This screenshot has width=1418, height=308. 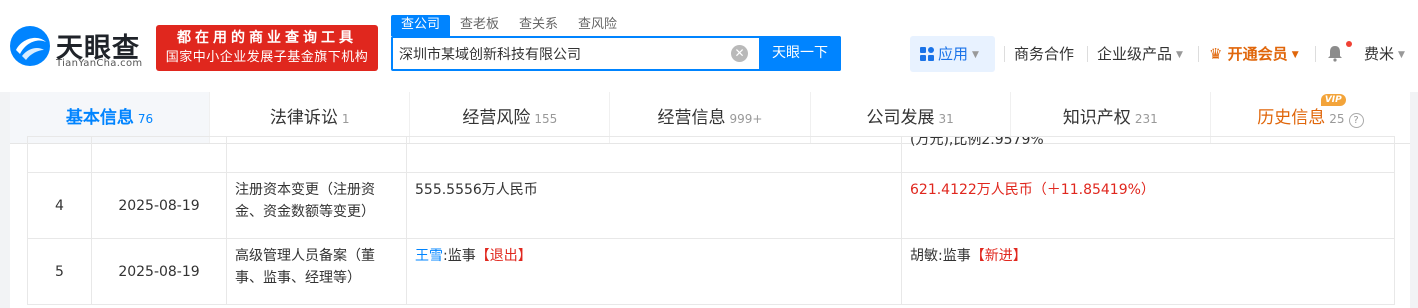 I want to click on tab-label: 历史信息, so click(x=1291, y=118).